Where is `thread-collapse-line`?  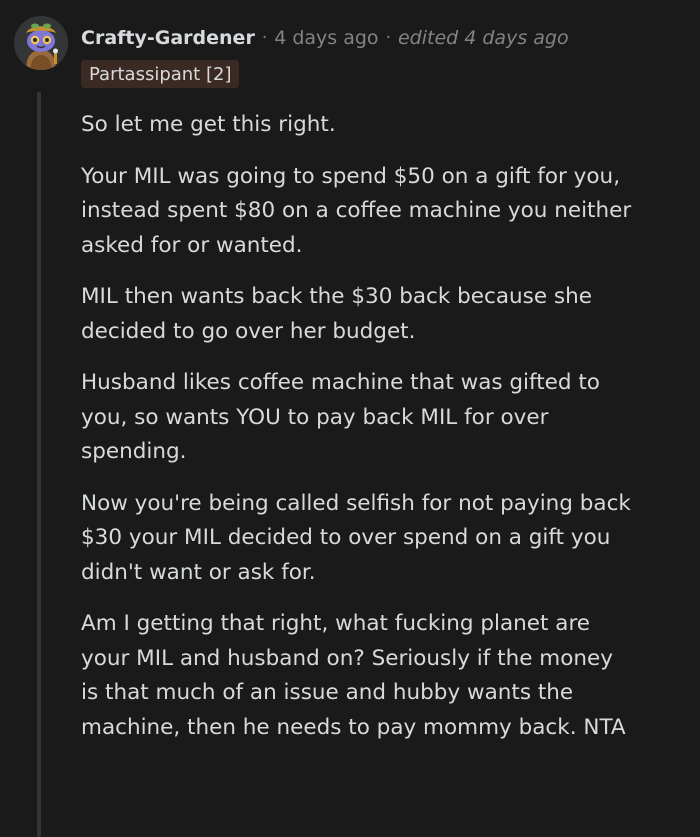
thread-collapse-line is located at coordinates (39, 464).